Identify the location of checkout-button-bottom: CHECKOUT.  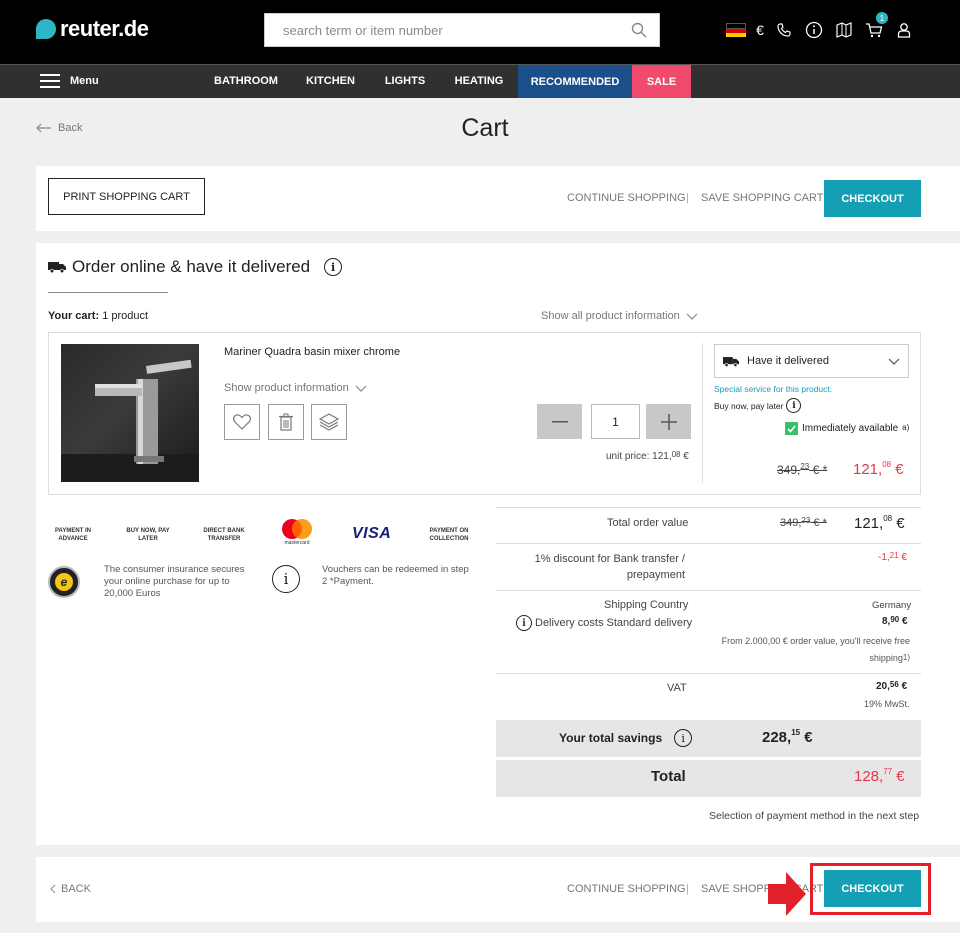
(872, 888).